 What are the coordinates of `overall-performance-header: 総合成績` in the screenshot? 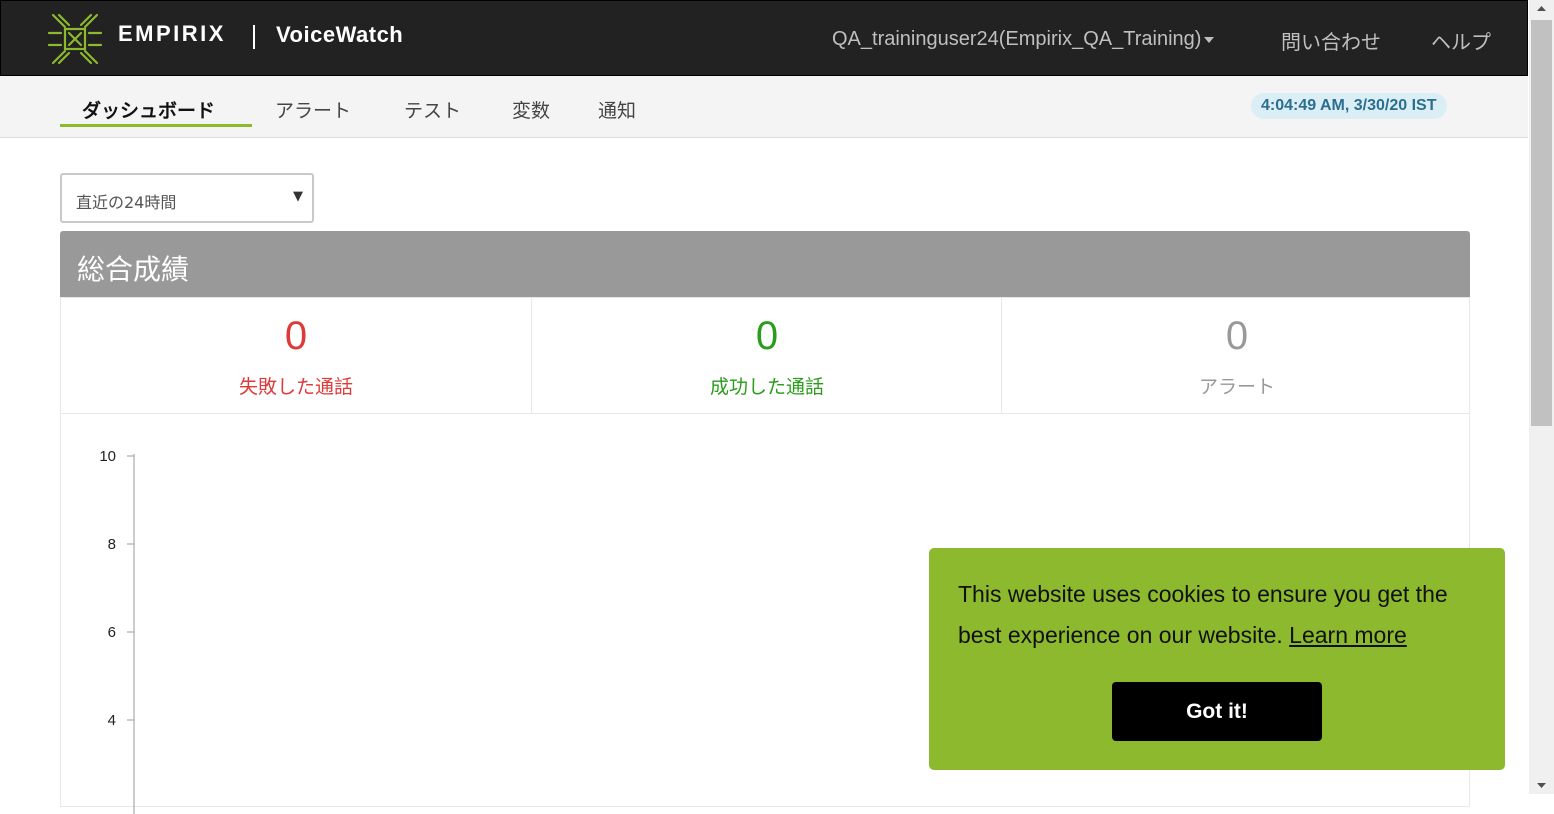 It's located at (765, 264).